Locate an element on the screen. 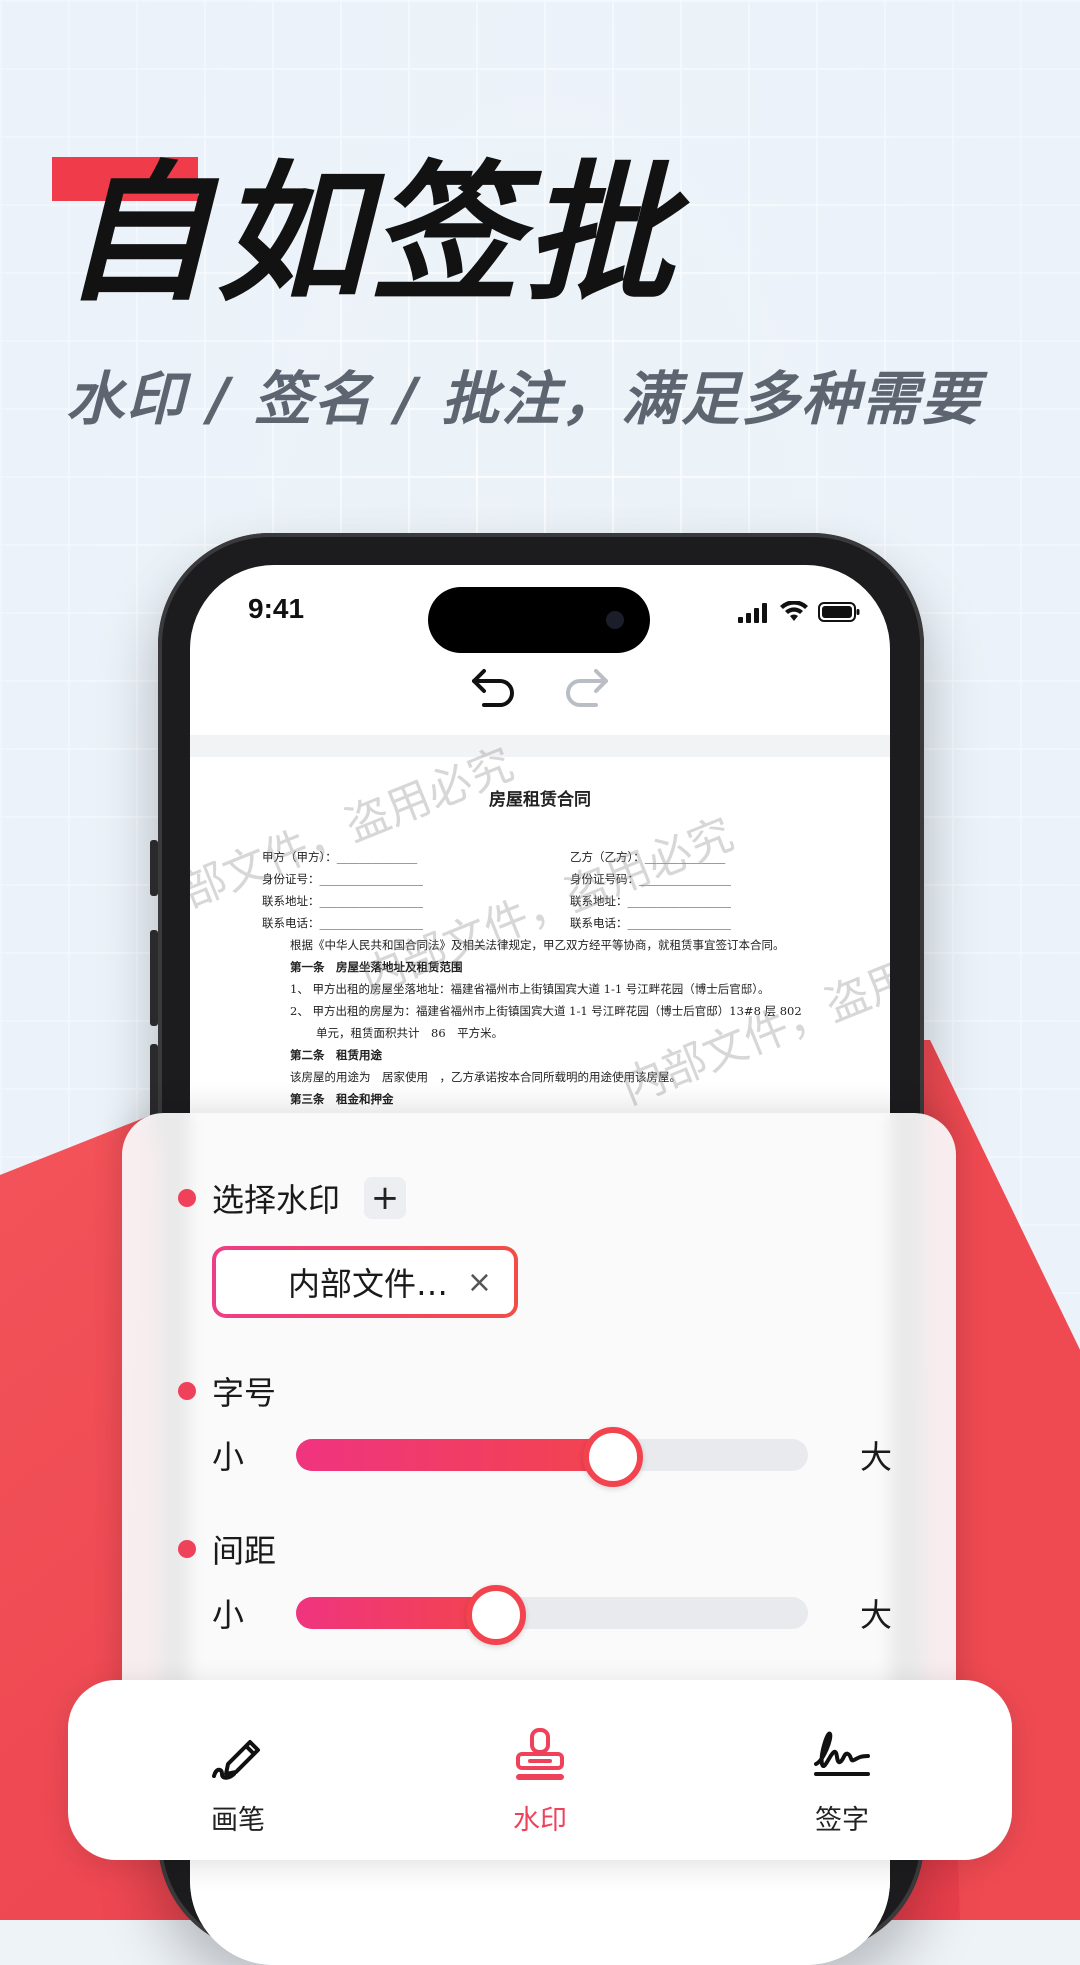 The width and height of the screenshot is (1080, 1965). spacing-slider-row: 小 大 is located at coordinates (557, 1612).